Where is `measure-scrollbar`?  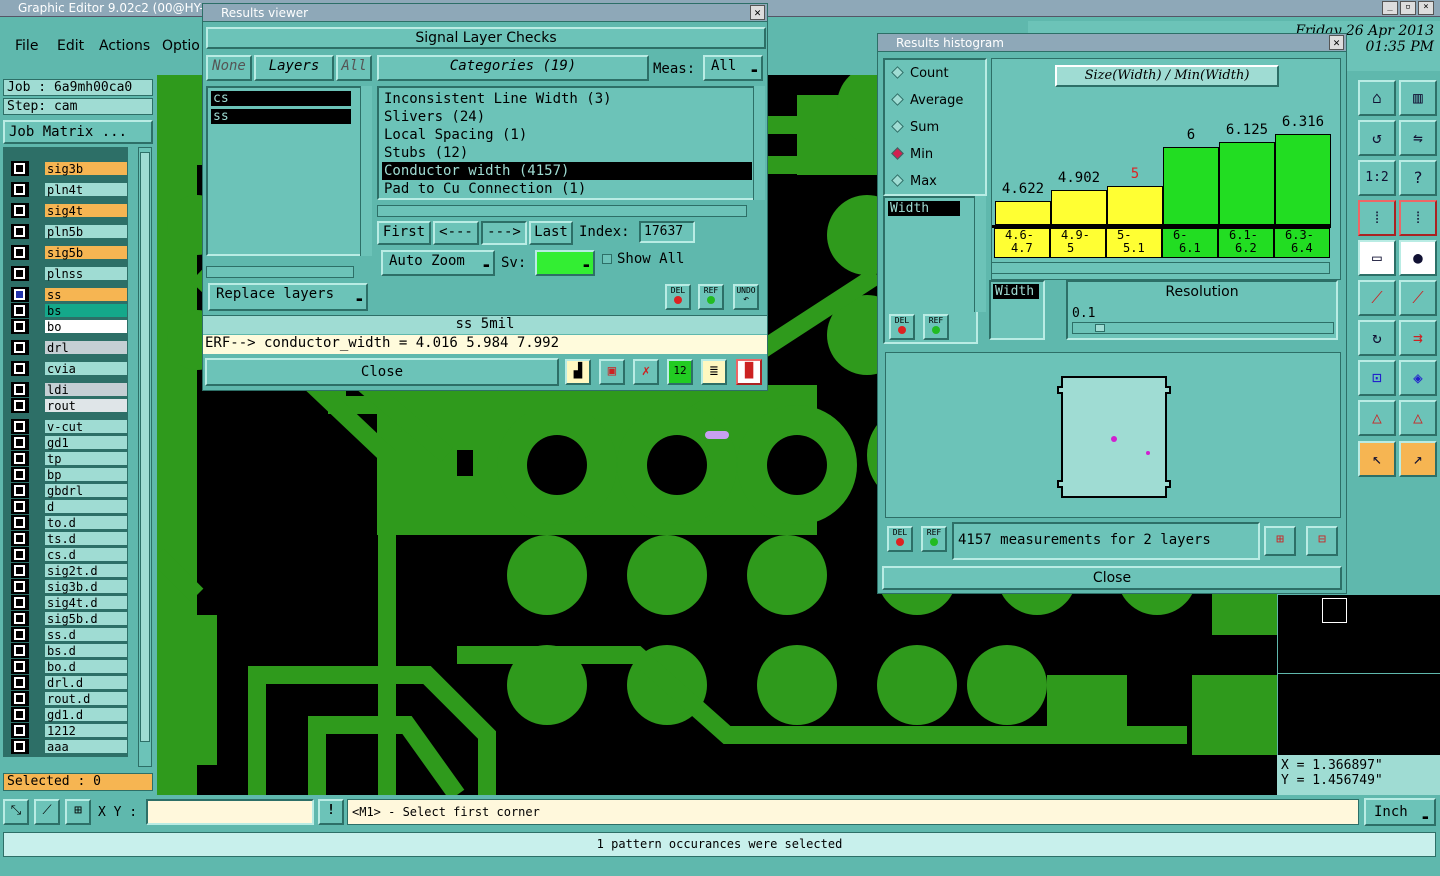
measure-scrollbar is located at coordinates (980, 254).